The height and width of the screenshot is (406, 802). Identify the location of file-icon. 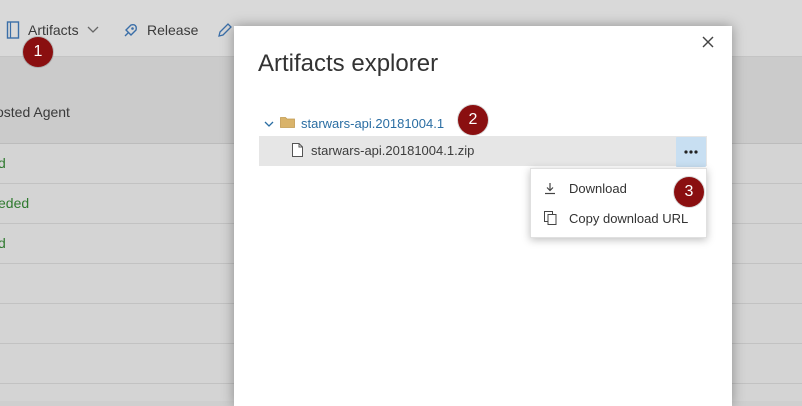
(297, 152).